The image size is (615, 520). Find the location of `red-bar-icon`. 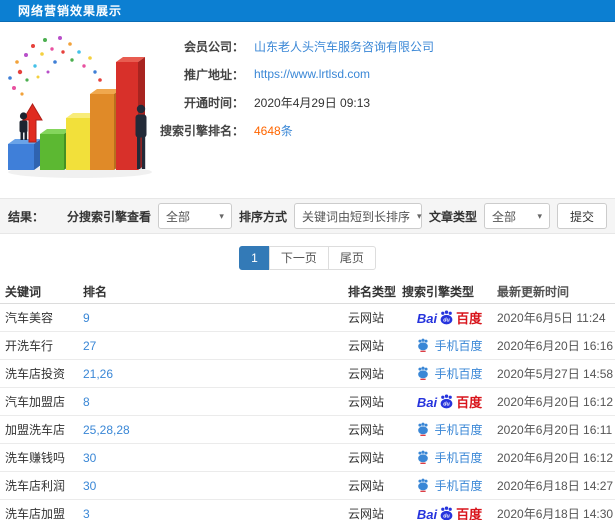

red-bar-icon is located at coordinates (130, 113).